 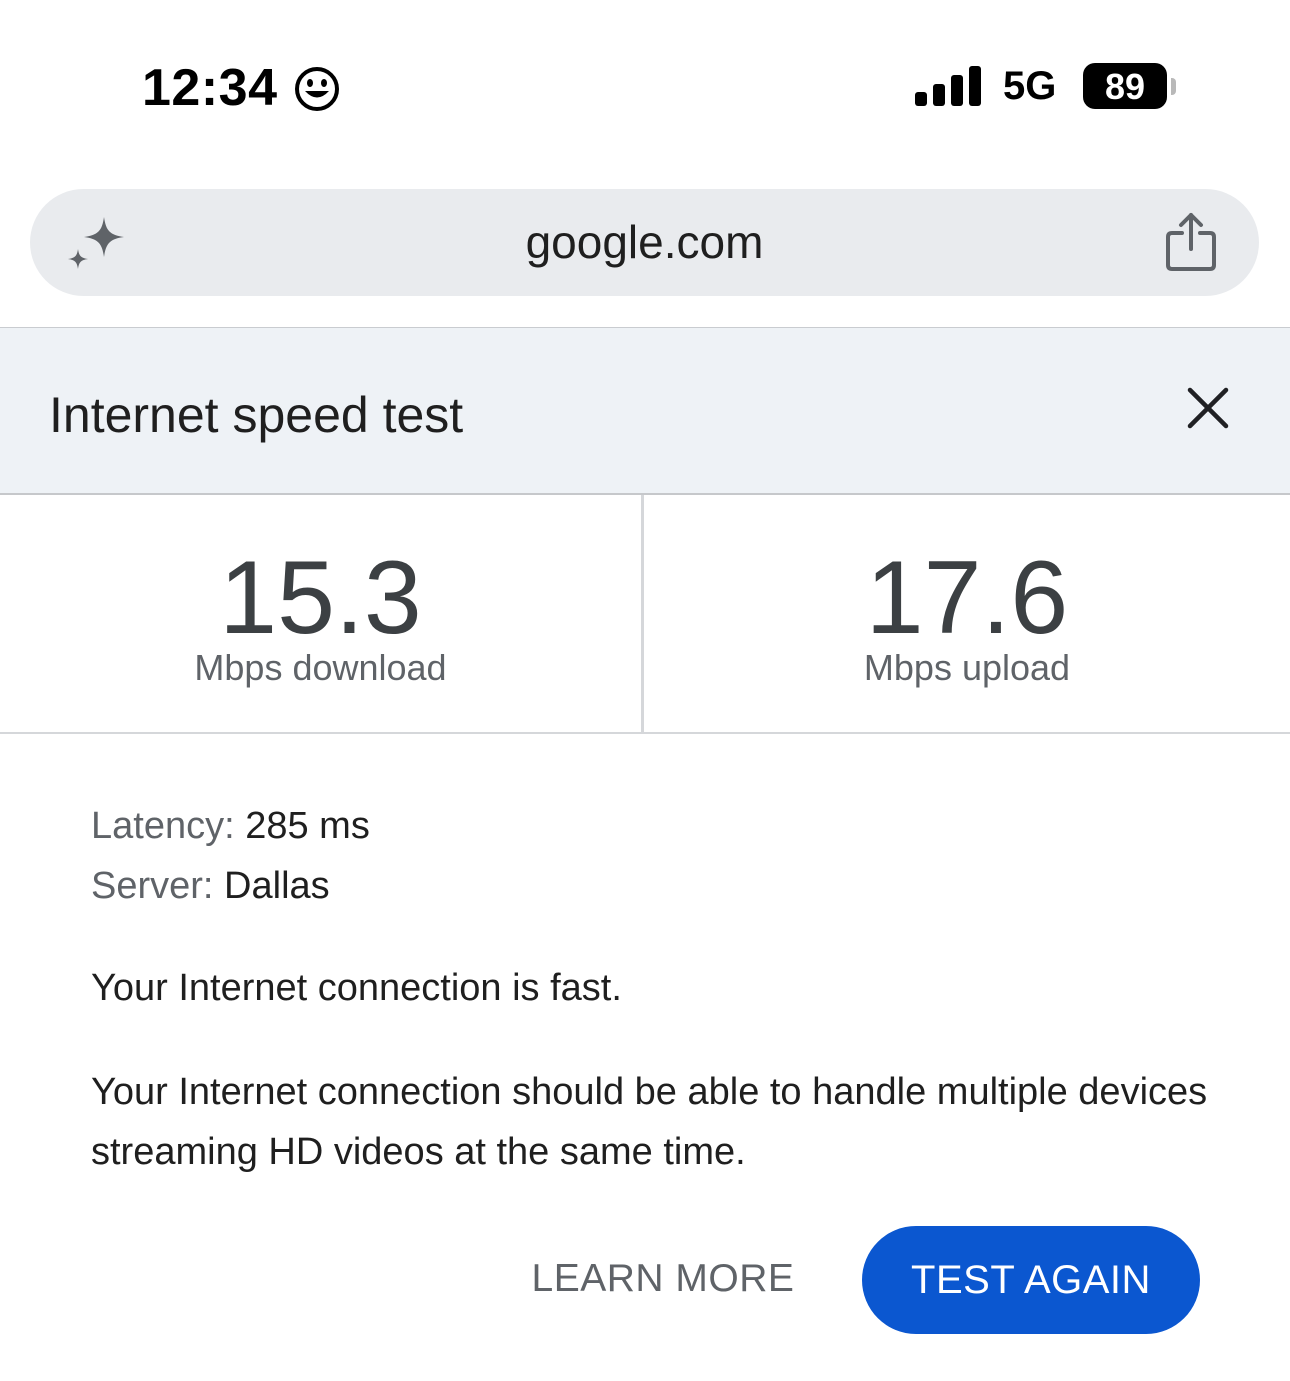 What do you see at coordinates (1031, 1280) in the screenshot?
I see `test-again-button: TEST AGAIN` at bounding box center [1031, 1280].